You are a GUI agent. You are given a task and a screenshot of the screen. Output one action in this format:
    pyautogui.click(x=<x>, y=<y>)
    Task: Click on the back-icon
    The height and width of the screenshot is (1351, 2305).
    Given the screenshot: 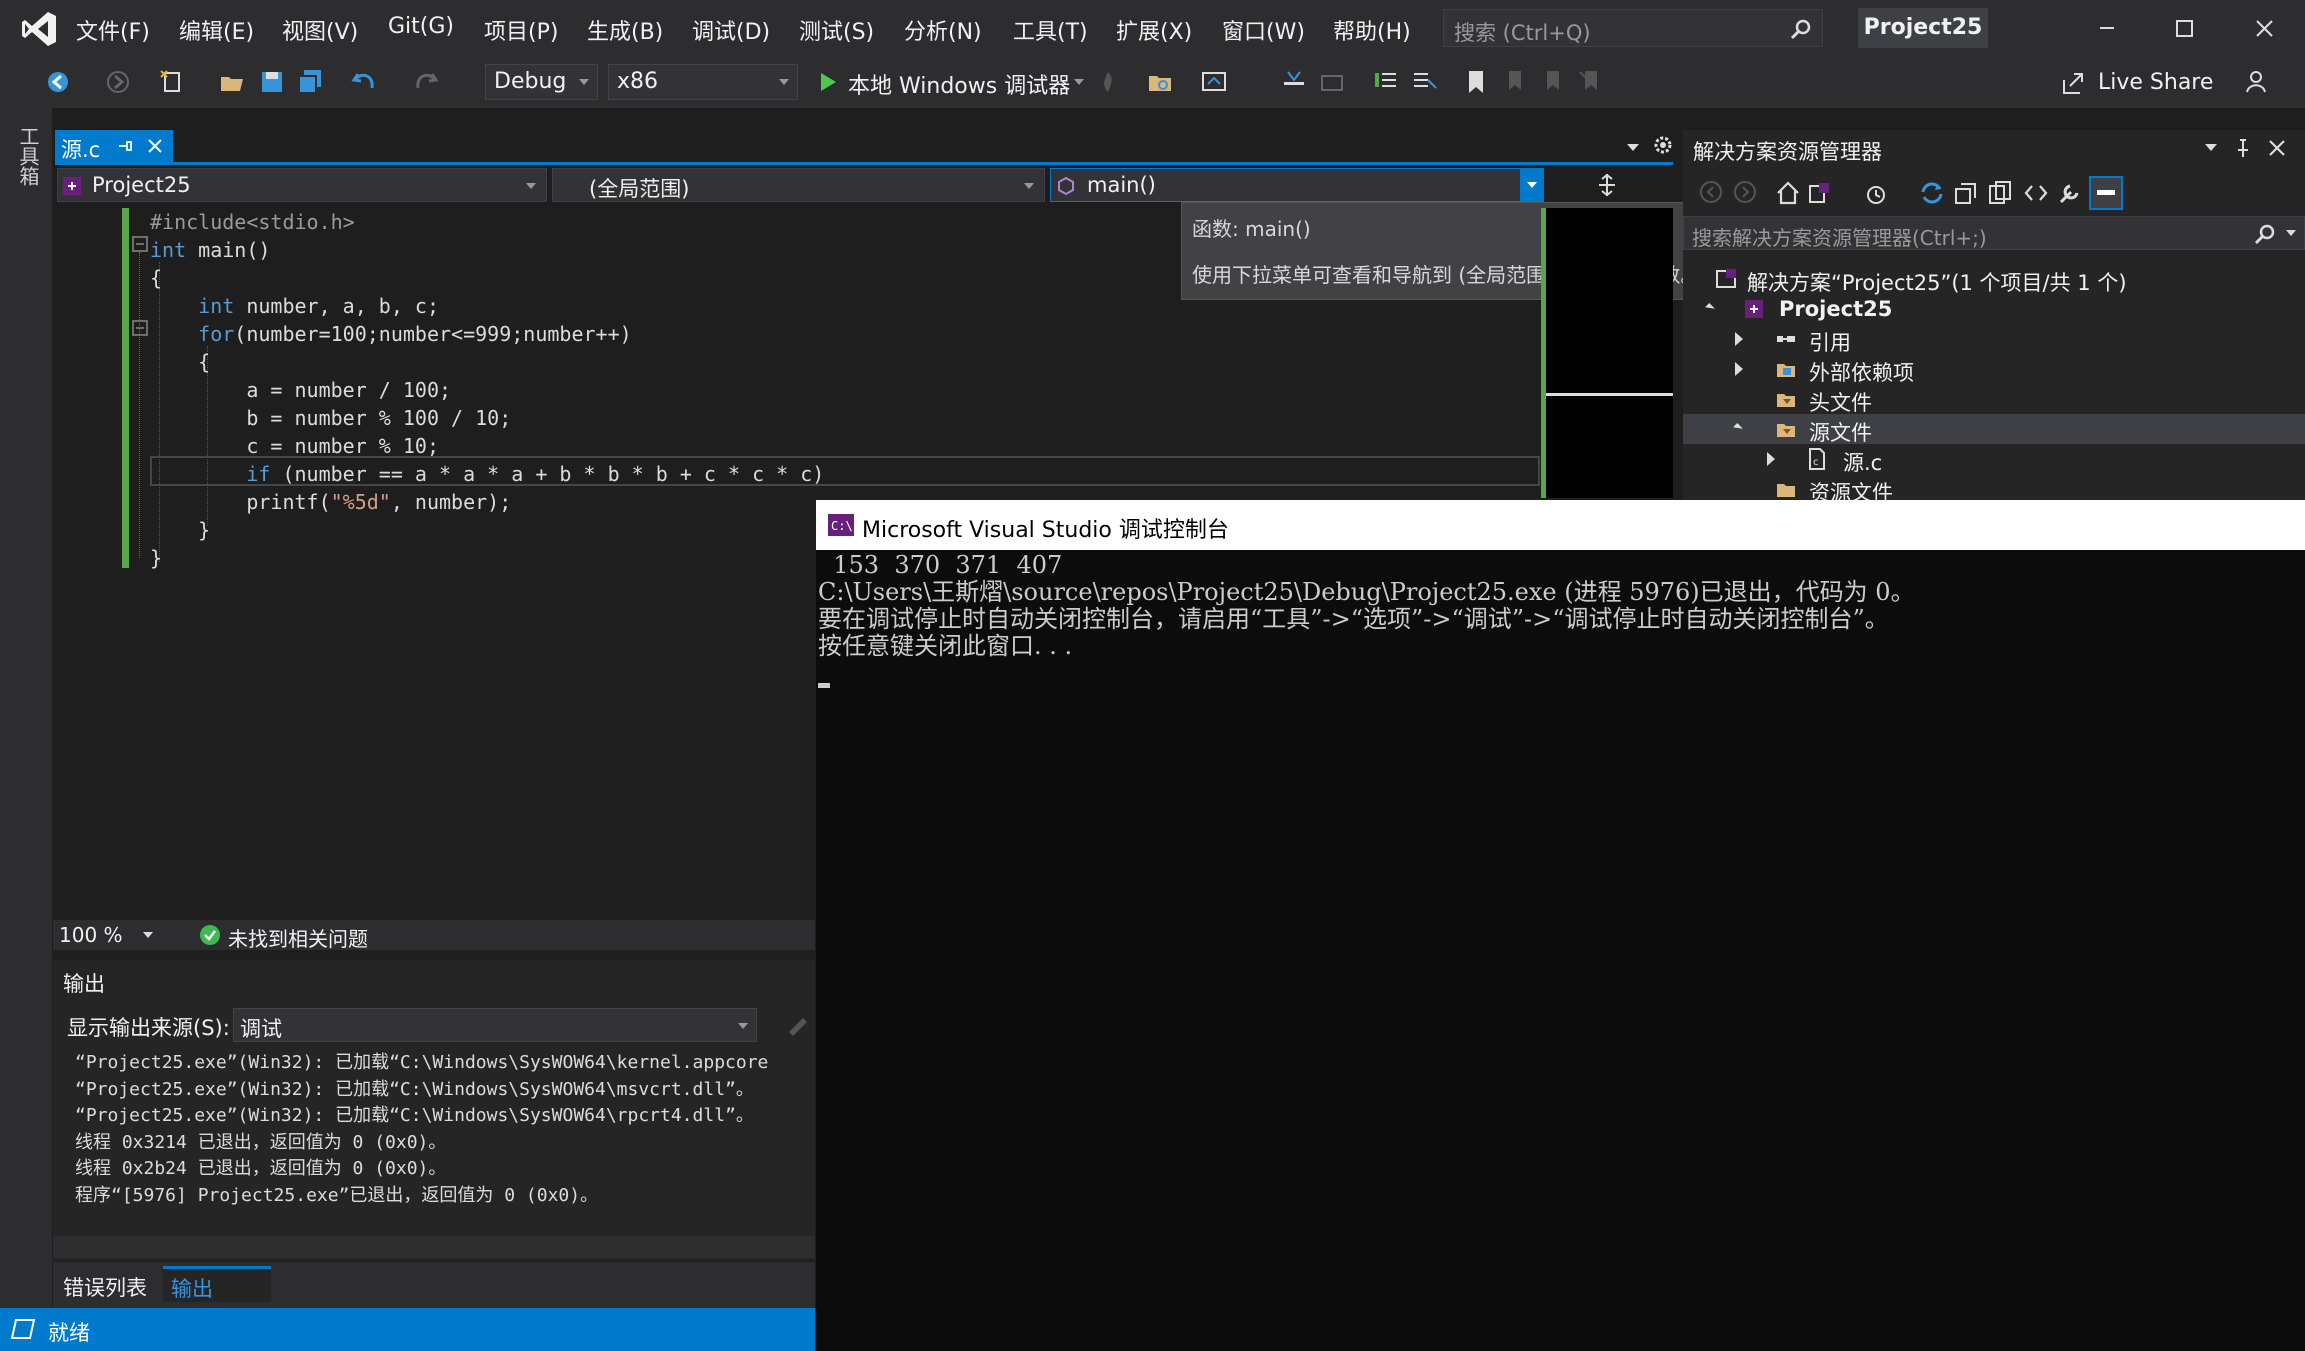 What is the action you would take?
    pyautogui.click(x=1711, y=192)
    